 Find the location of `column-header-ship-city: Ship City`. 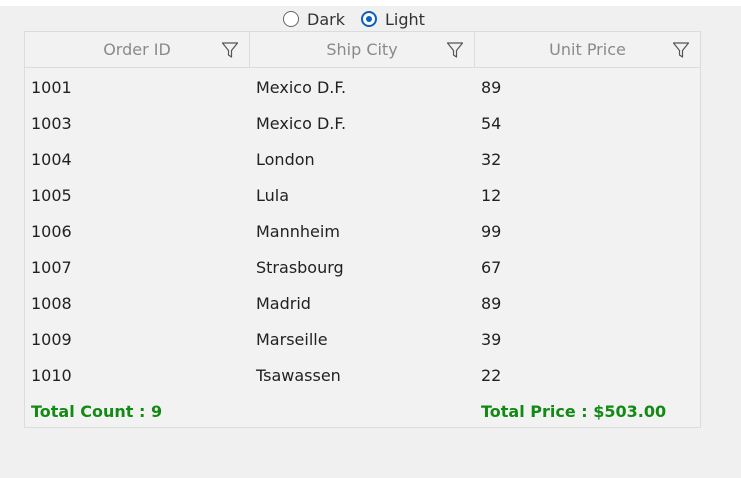

column-header-ship-city: Ship City is located at coordinates (362, 49).